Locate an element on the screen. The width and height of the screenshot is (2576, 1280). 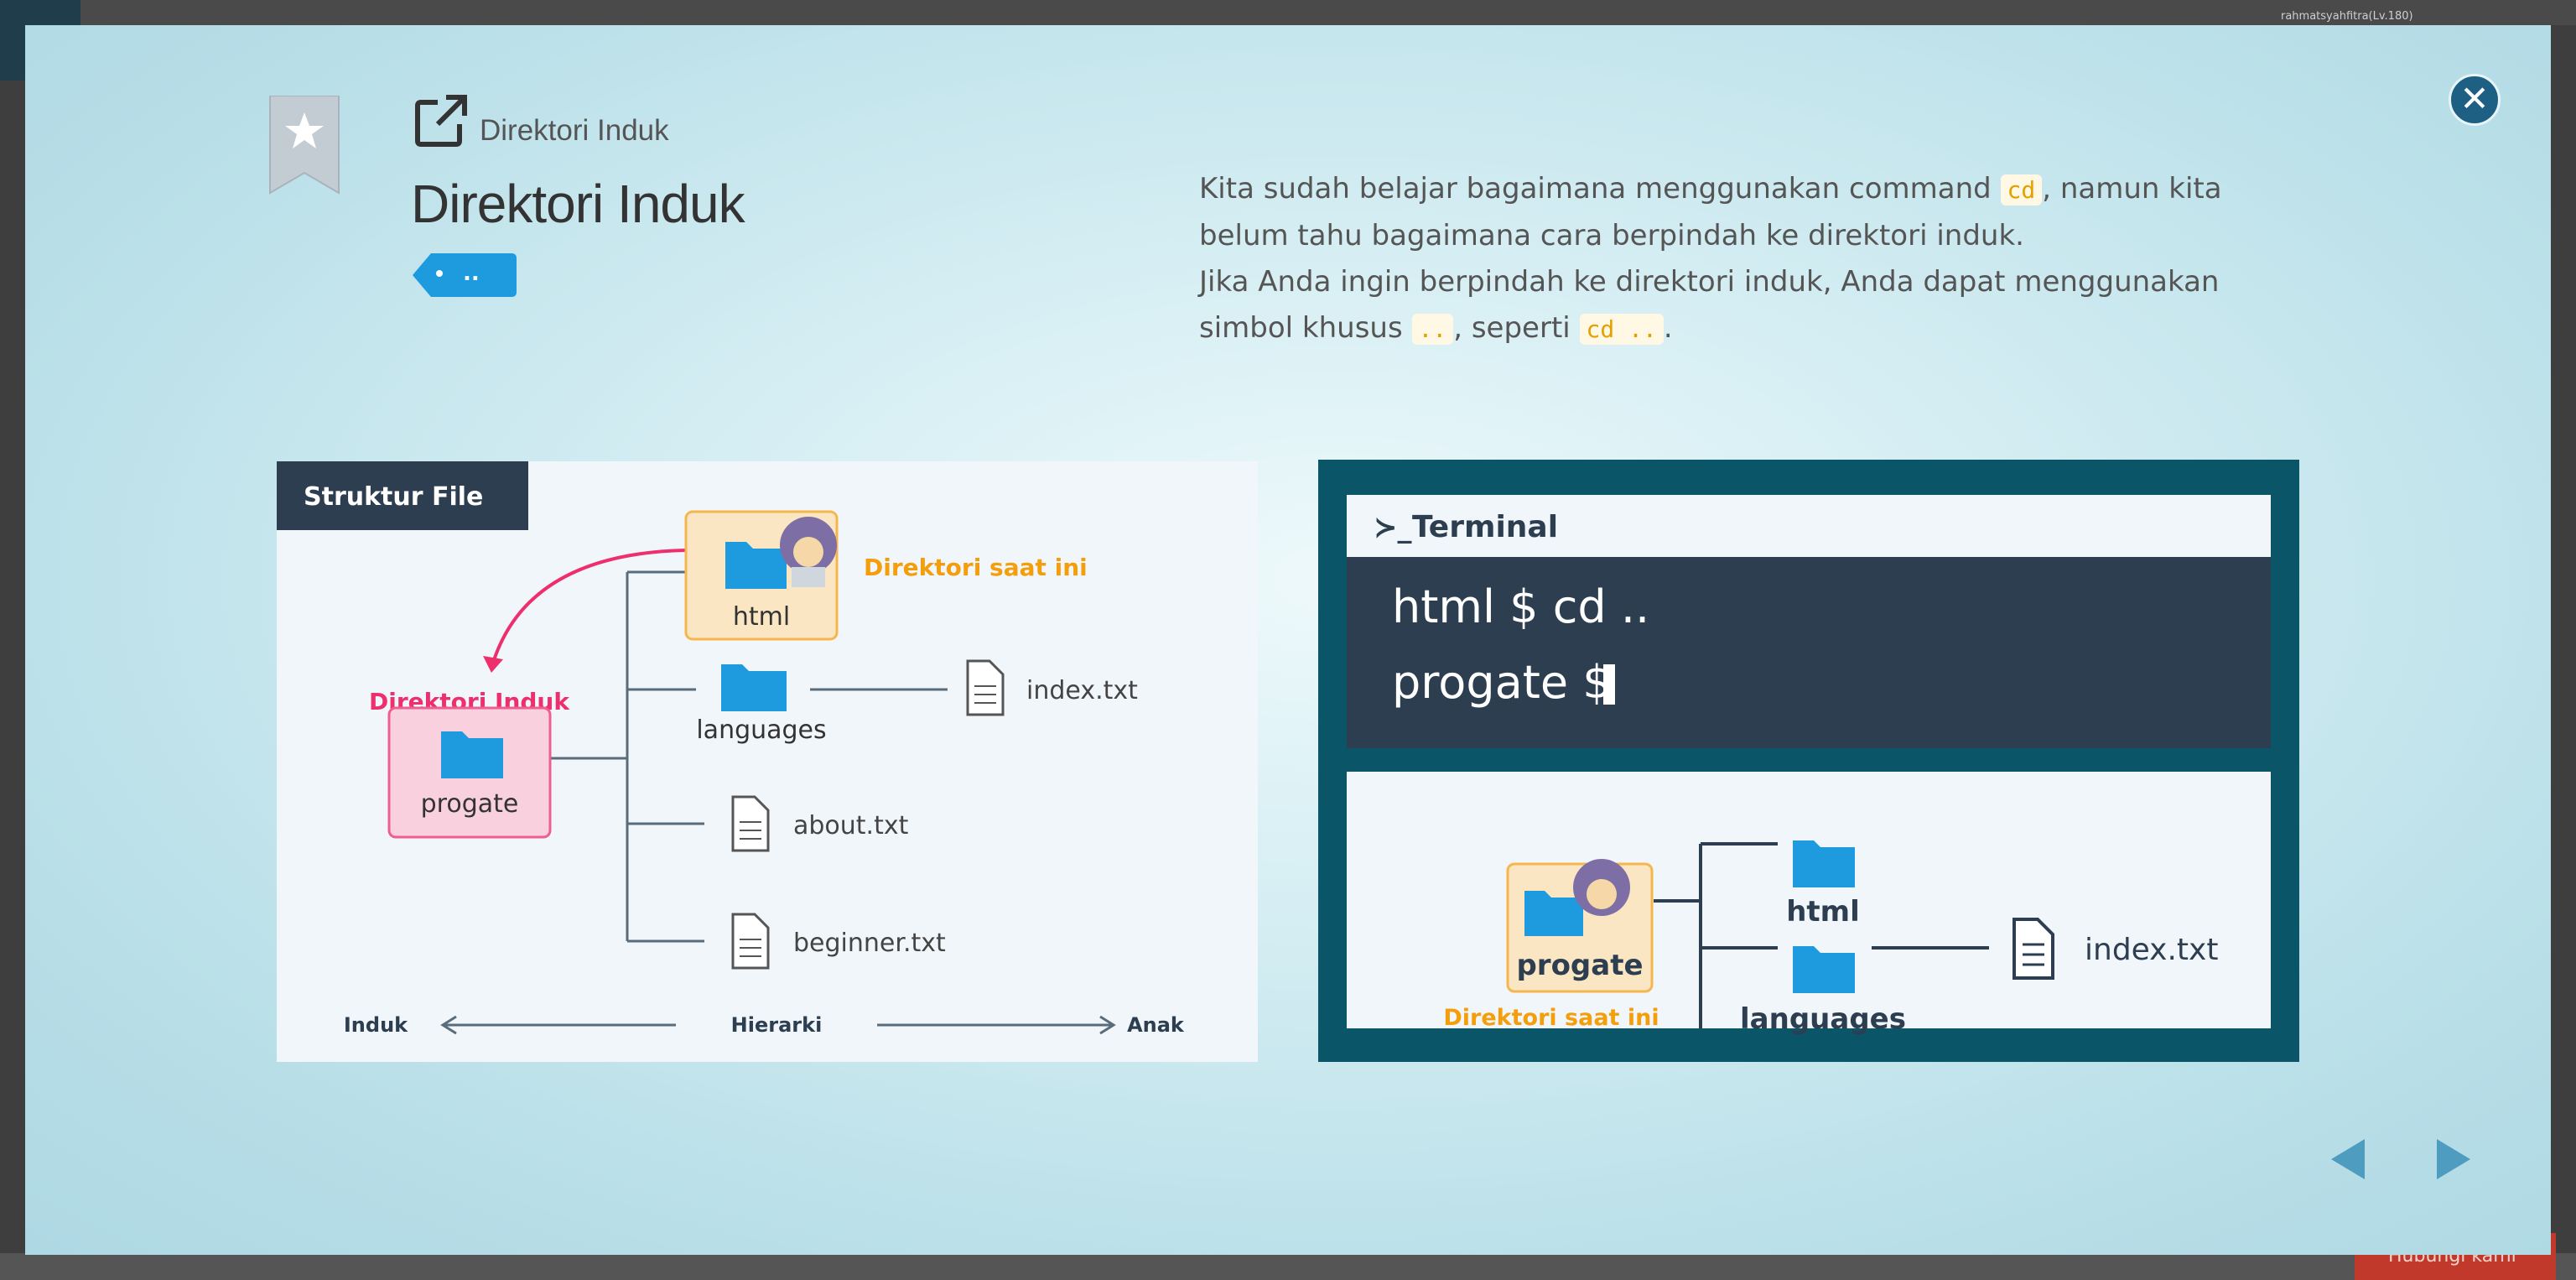
about-file-icon is located at coordinates (750, 823).